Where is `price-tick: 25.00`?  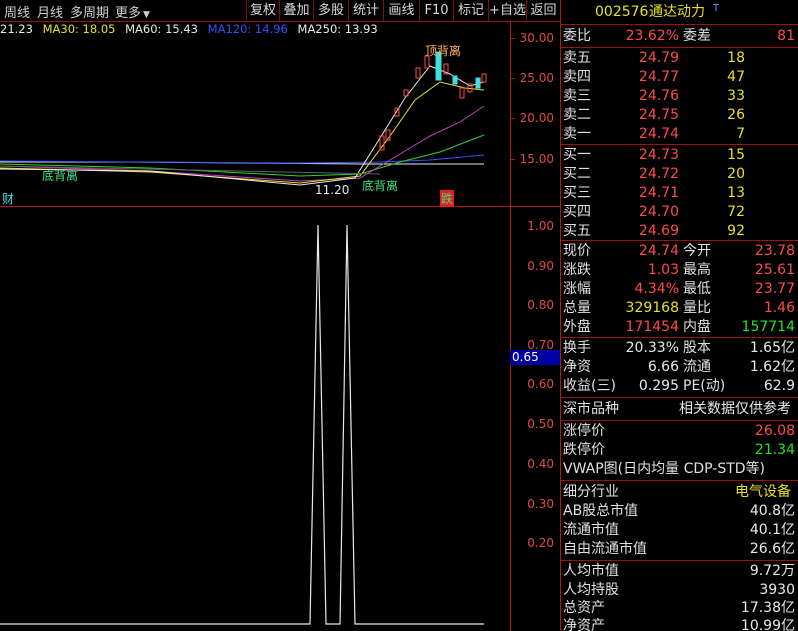 price-tick: 25.00 is located at coordinates (536, 78).